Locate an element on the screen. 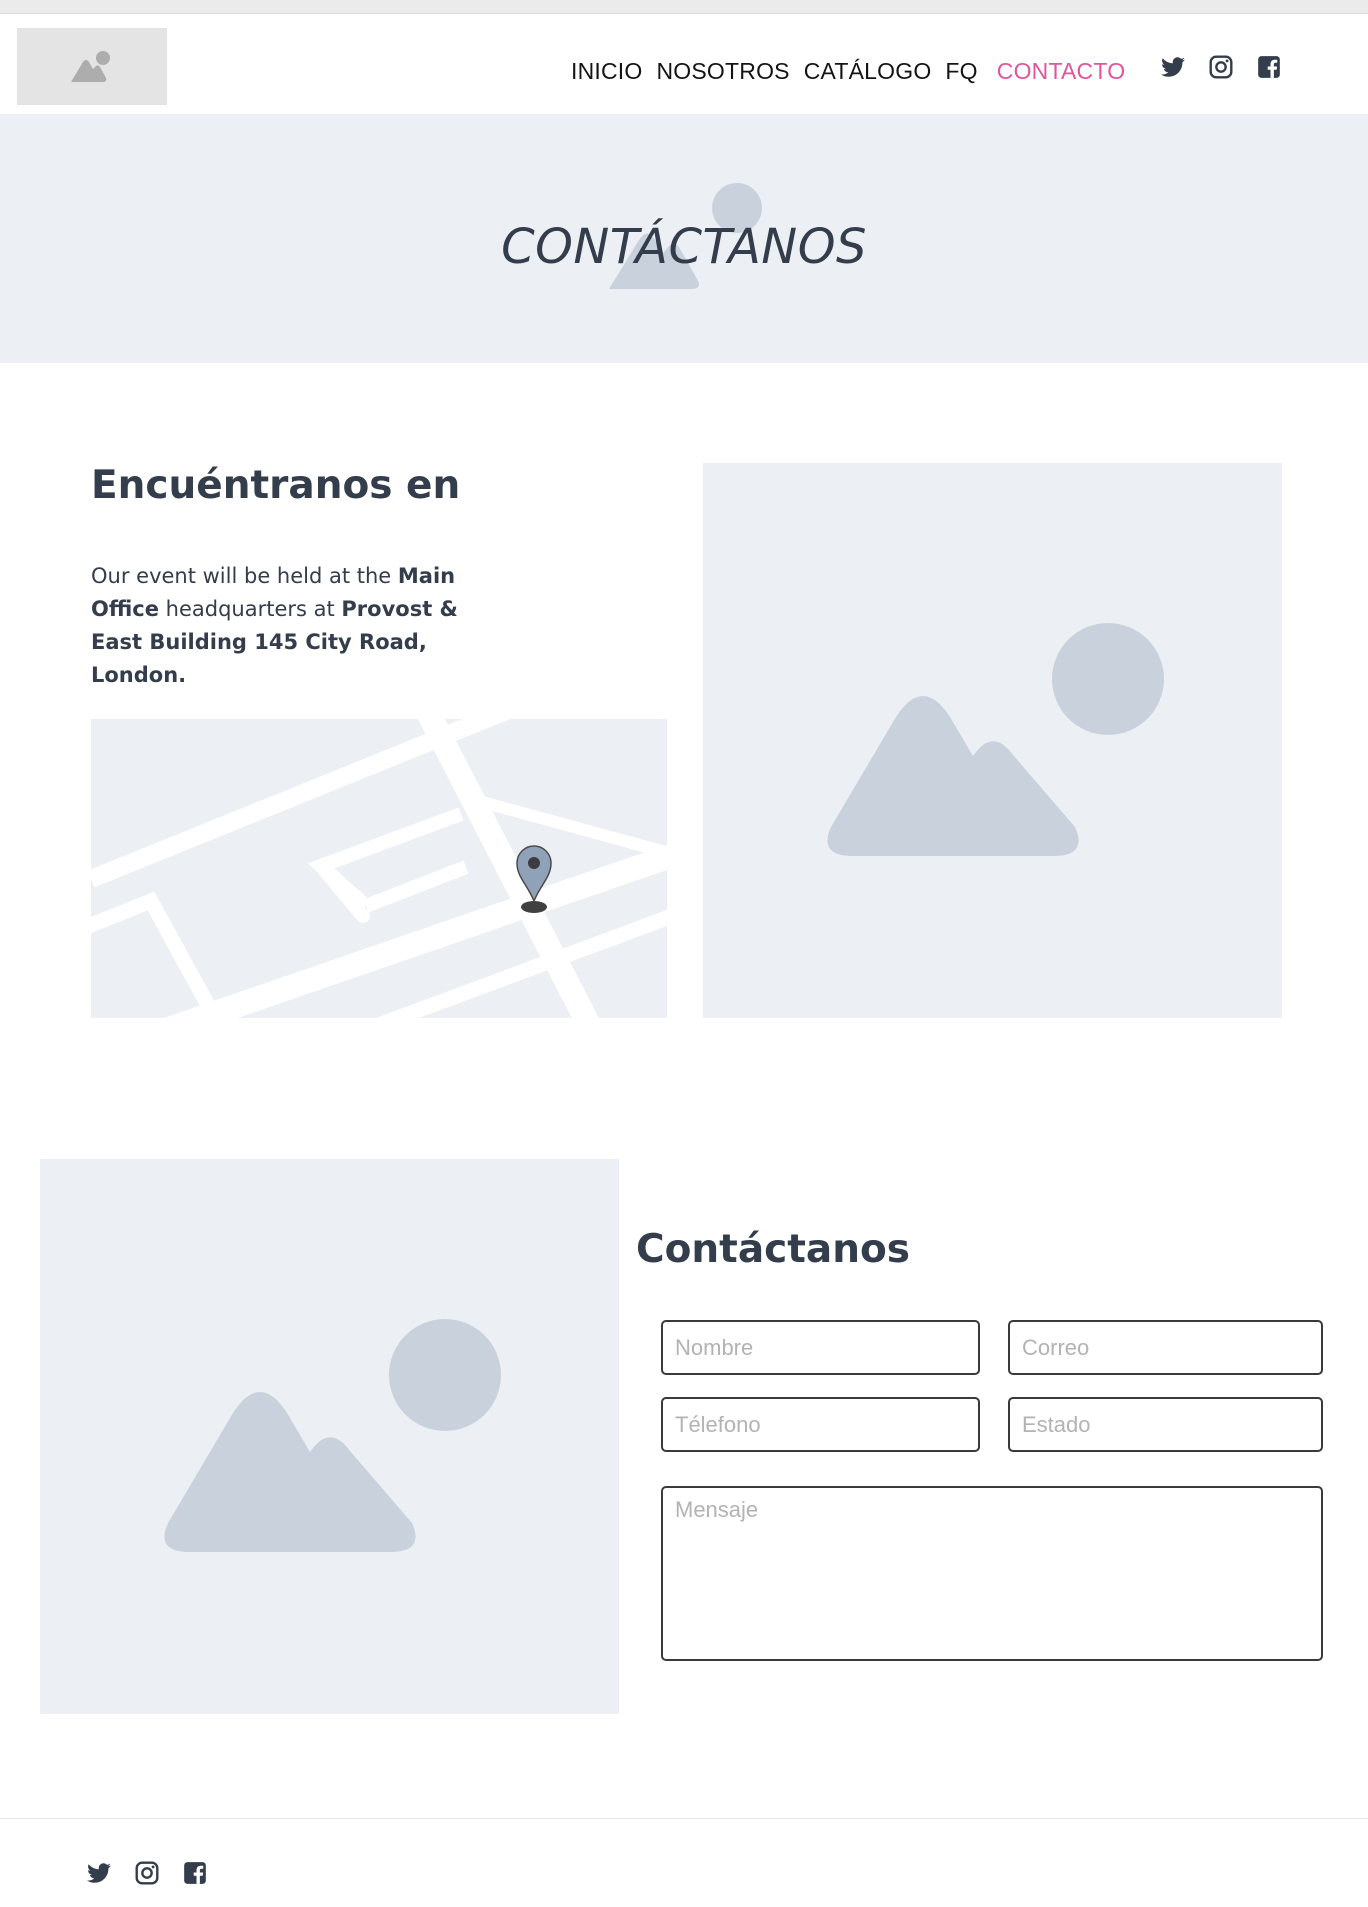 This screenshot has width=1368, height=1907. footer-social-links is located at coordinates (147, 1873).